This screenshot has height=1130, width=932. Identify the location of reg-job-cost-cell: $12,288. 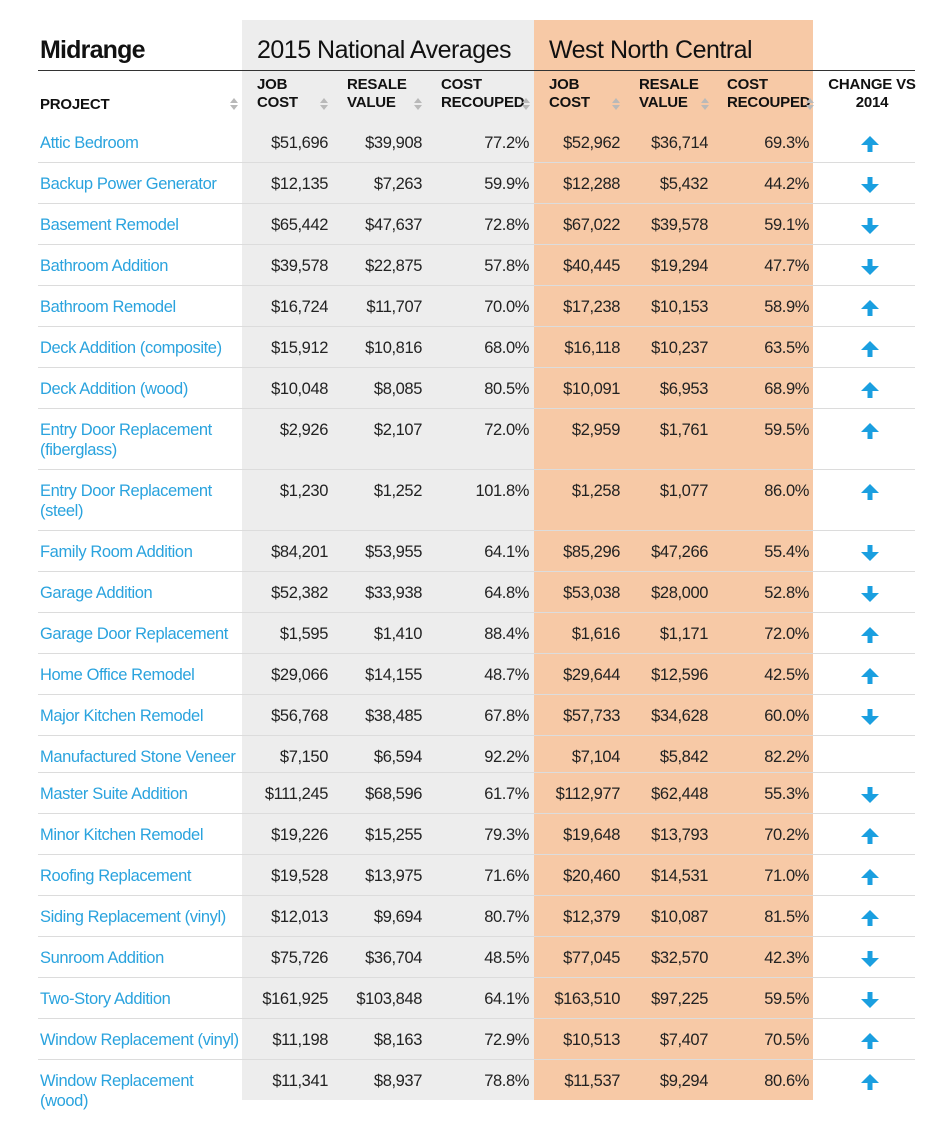
(591, 184).